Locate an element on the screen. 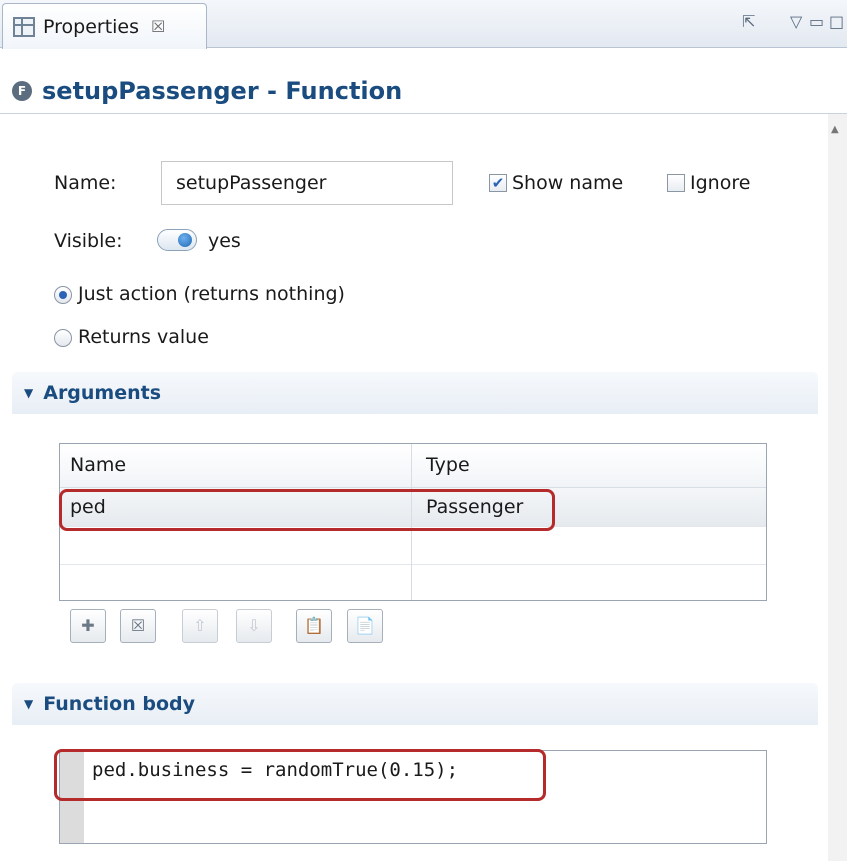 The image size is (847, 861). column-header-name: Name is located at coordinates (98, 465).